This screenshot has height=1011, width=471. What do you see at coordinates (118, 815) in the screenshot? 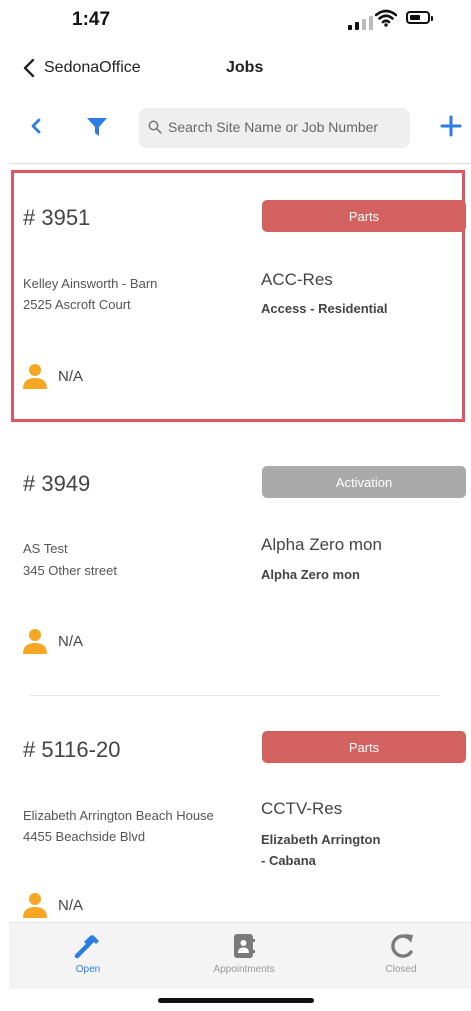
I see `client-name: Elizabeth Arrington Beach House` at bounding box center [118, 815].